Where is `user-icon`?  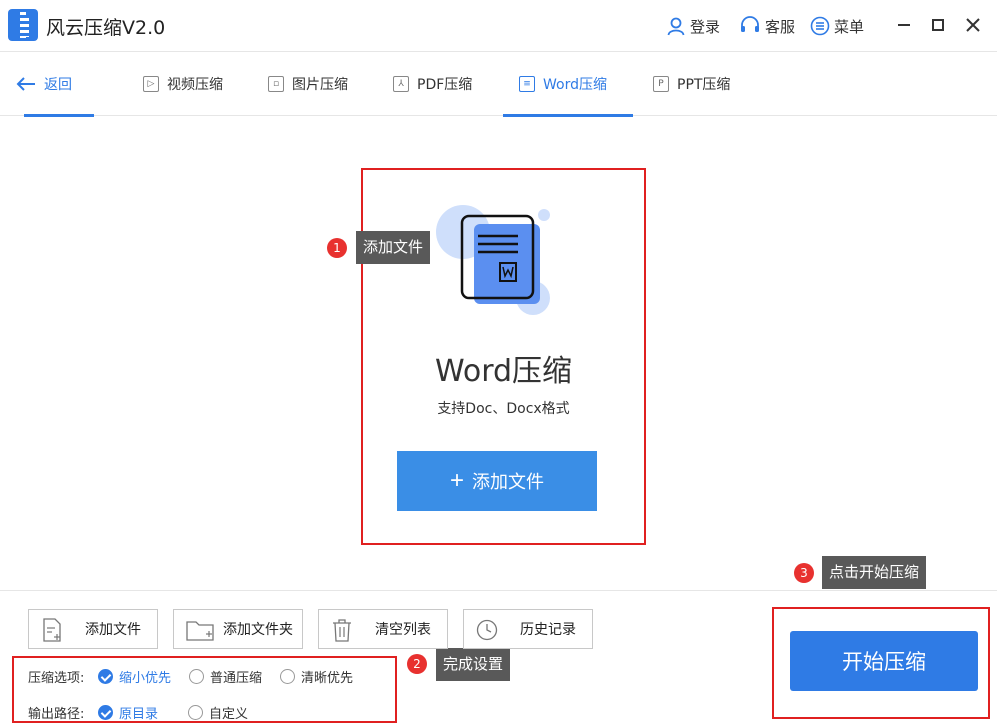
user-icon is located at coordinates (676, 26).